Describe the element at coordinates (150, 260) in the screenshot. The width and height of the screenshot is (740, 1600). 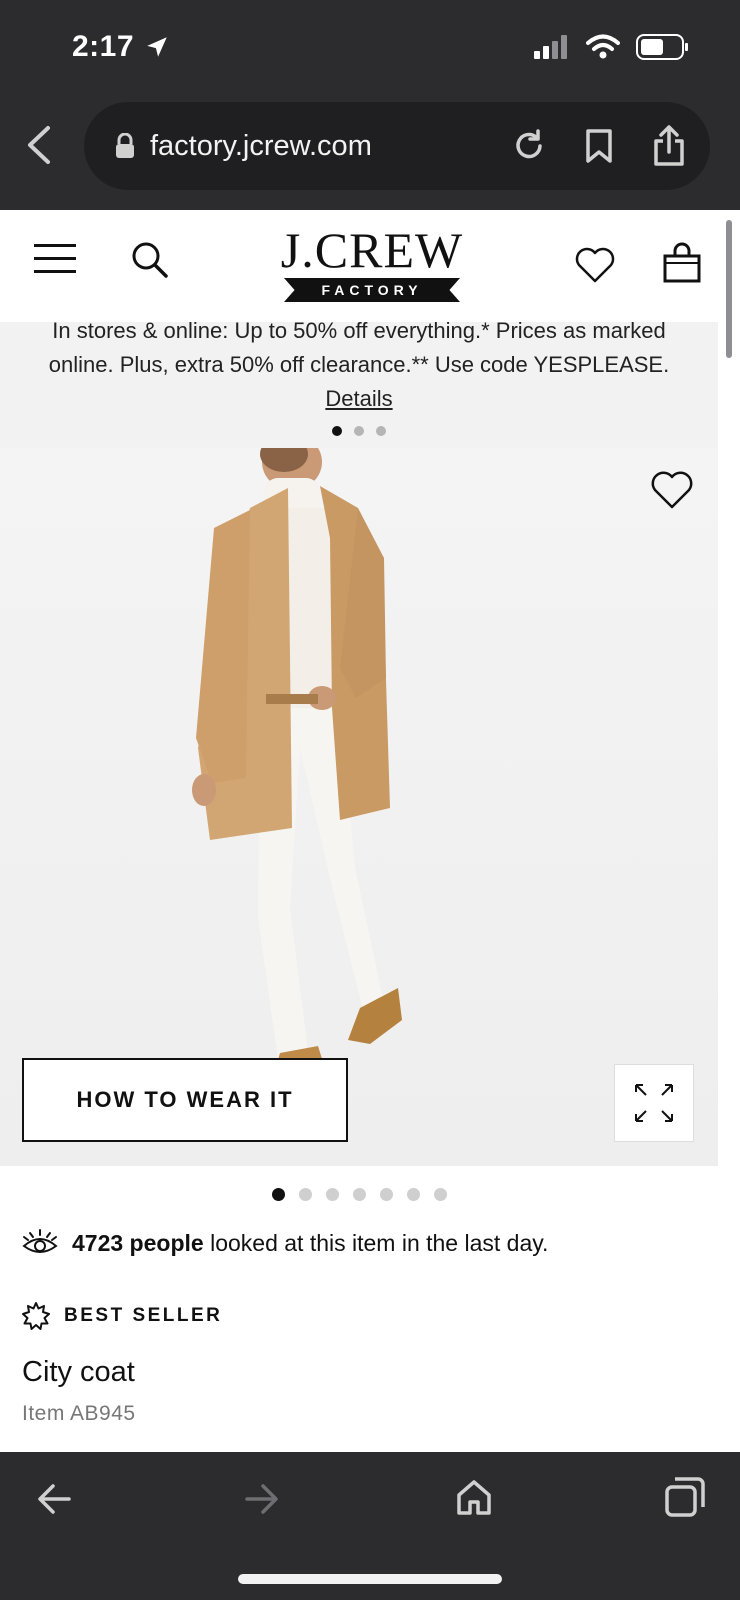
I see `search-icon` at that location.